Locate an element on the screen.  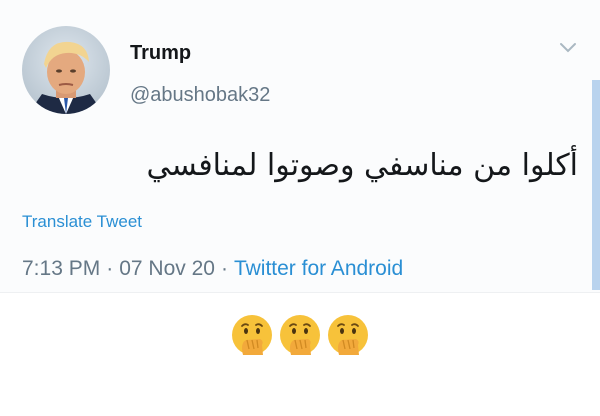
profile-photo-icon is located at coordinates (66, 70).